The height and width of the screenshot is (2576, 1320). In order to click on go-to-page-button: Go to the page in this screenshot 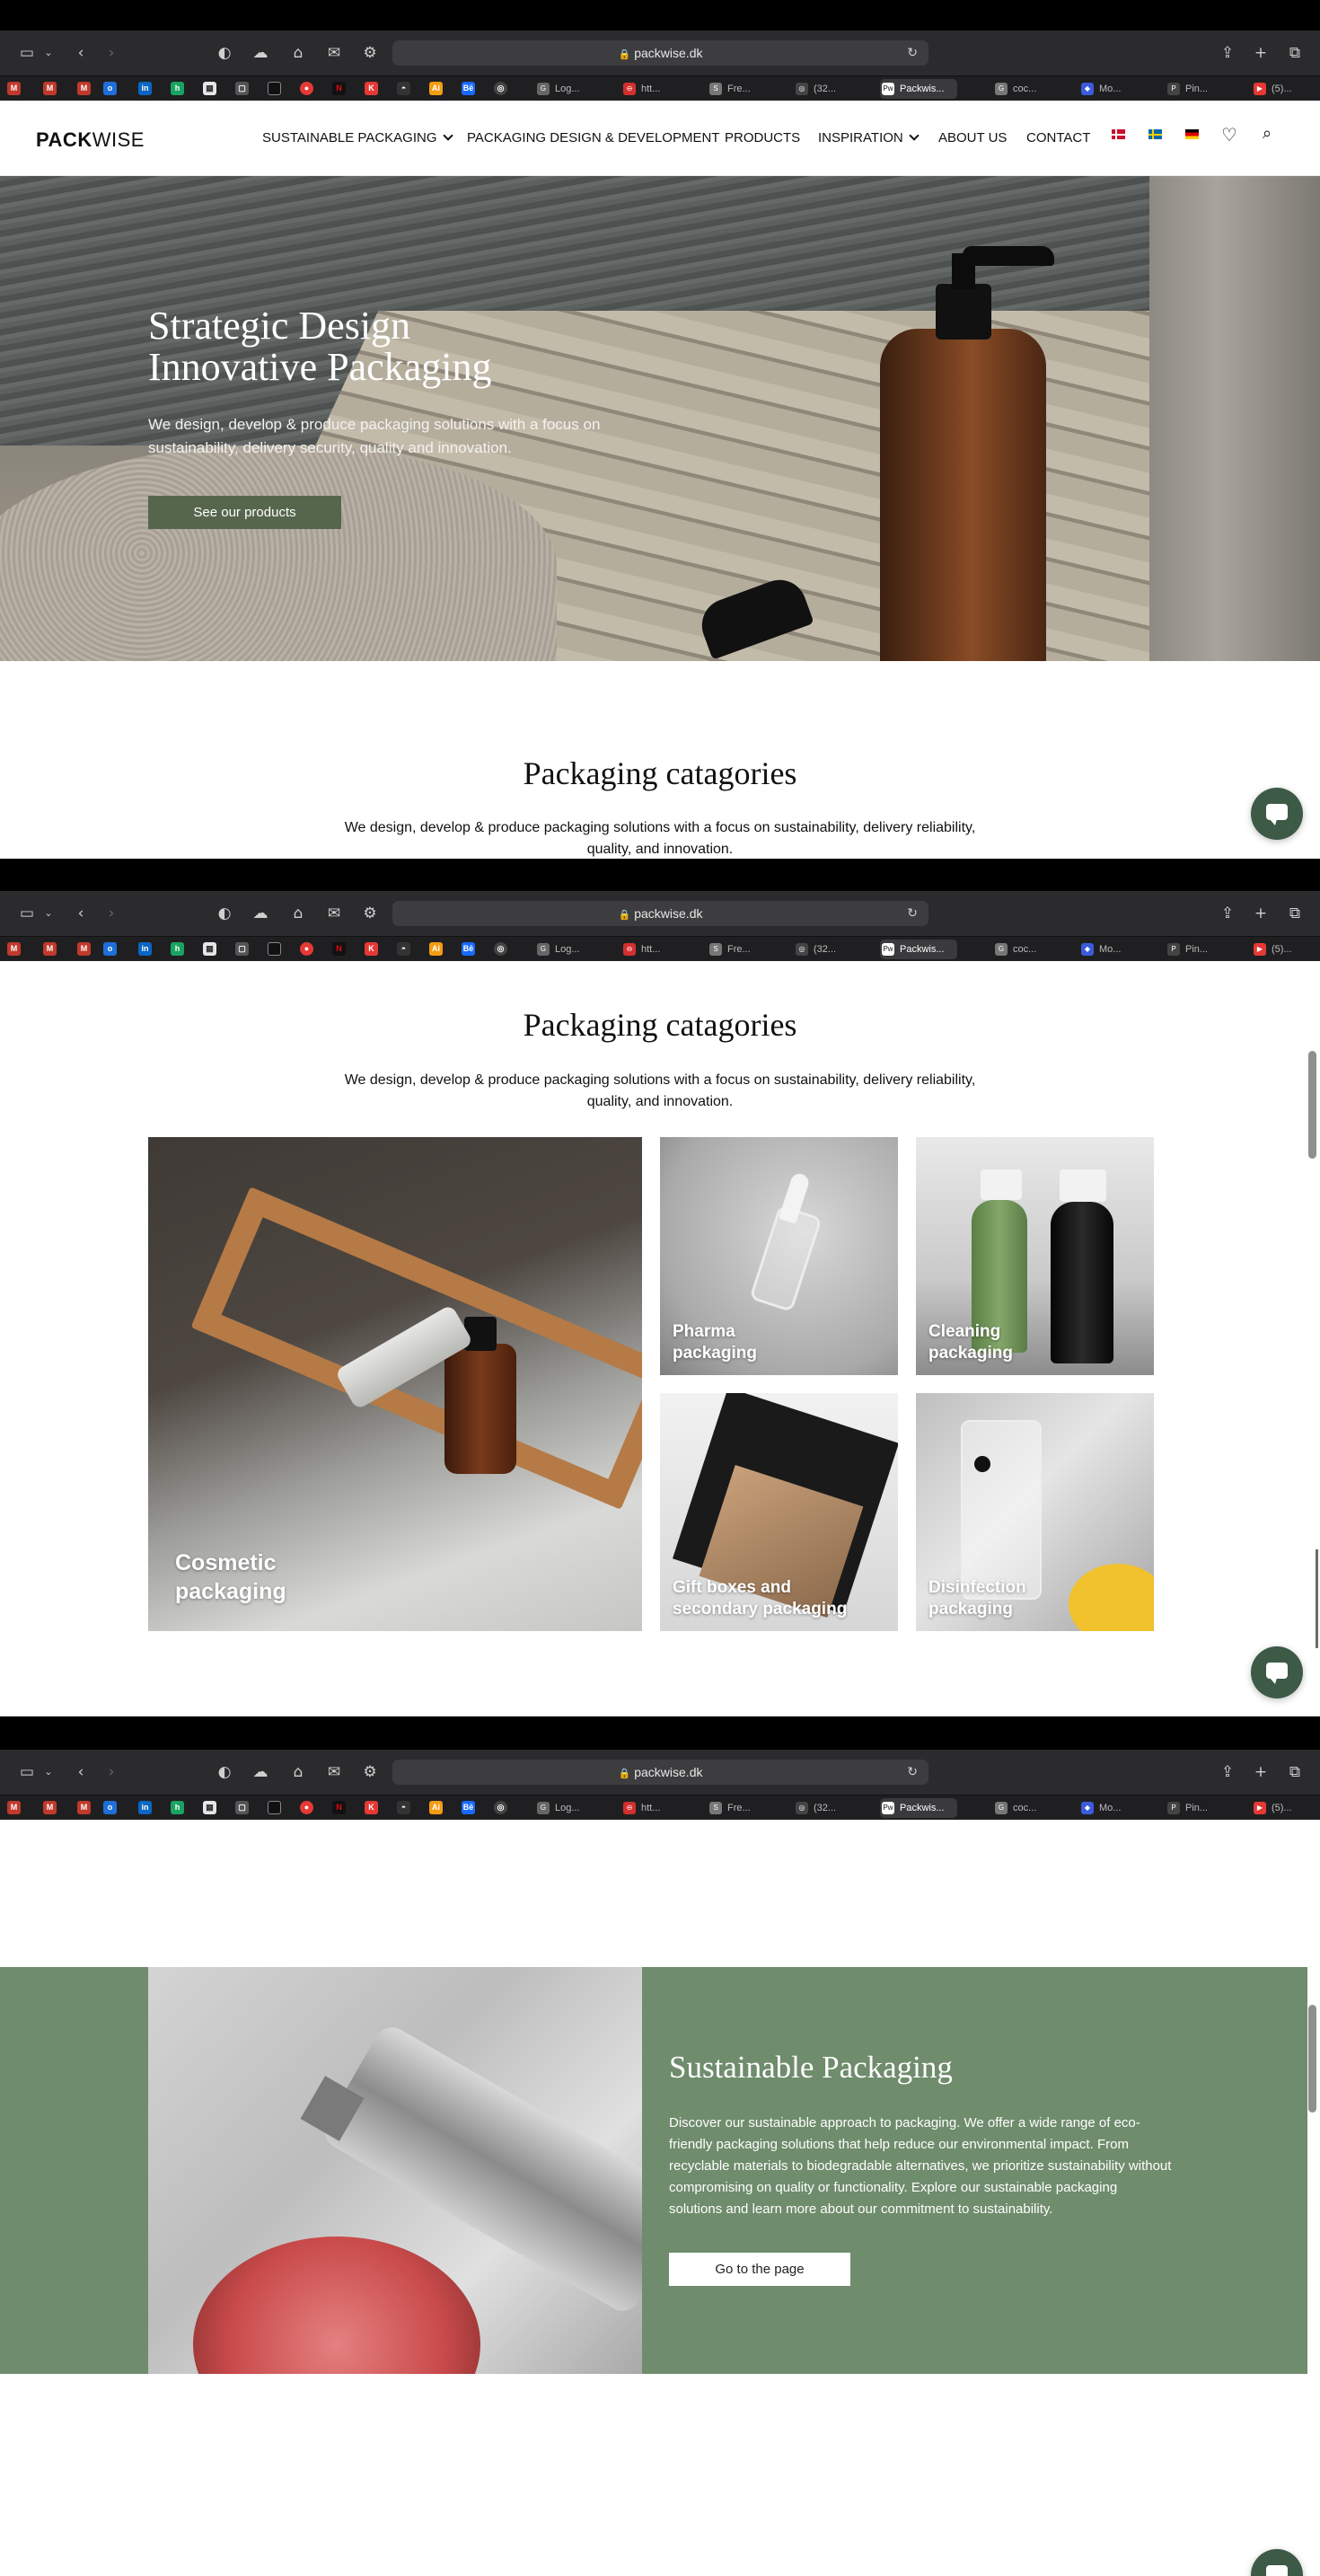, I will do `click(759, 2269)`.